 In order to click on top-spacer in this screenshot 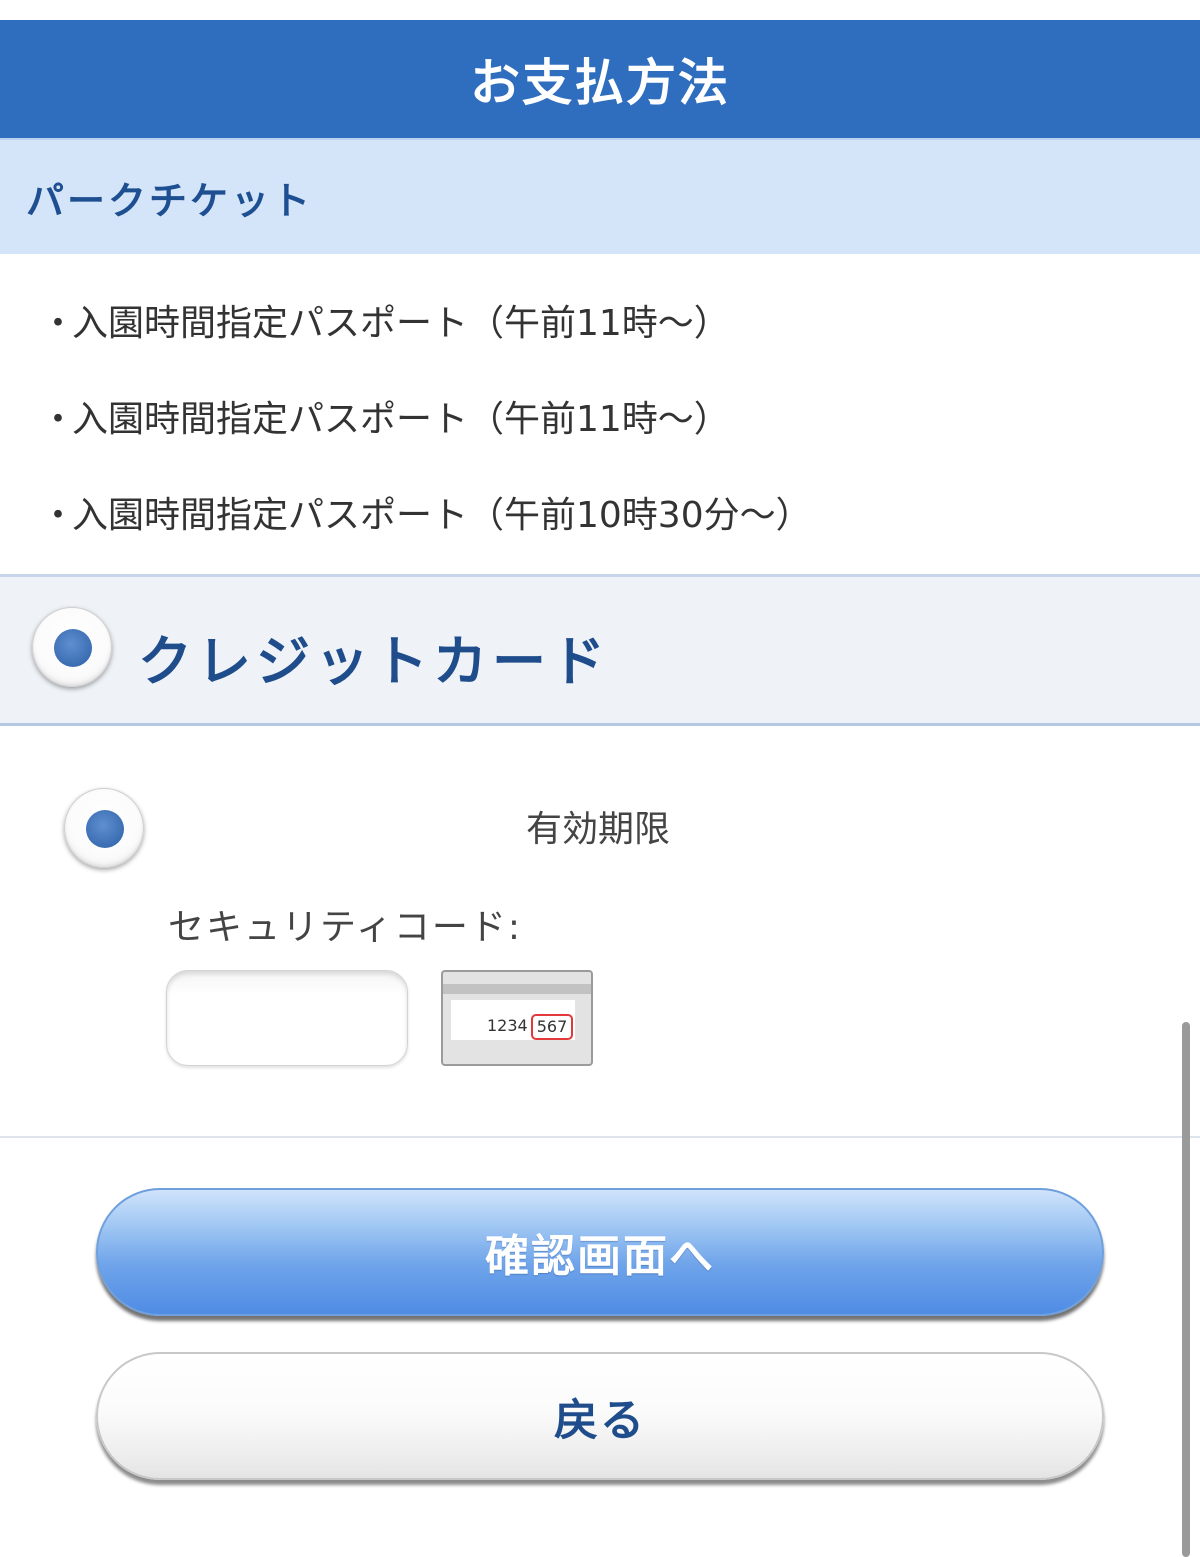, I will do `click(600, 10)`.